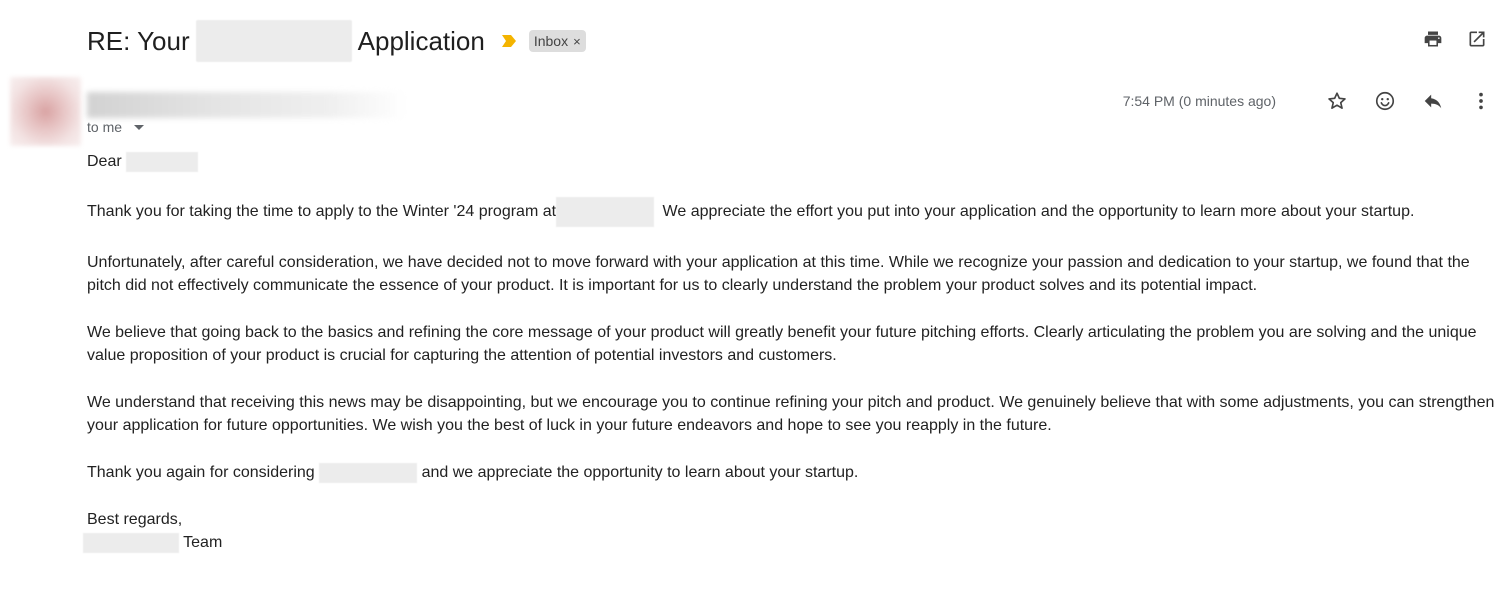  What do you see at coordinates (509, 41) in the screenshot?
I see `important-marker-icon` at bounding box center [509, 41].